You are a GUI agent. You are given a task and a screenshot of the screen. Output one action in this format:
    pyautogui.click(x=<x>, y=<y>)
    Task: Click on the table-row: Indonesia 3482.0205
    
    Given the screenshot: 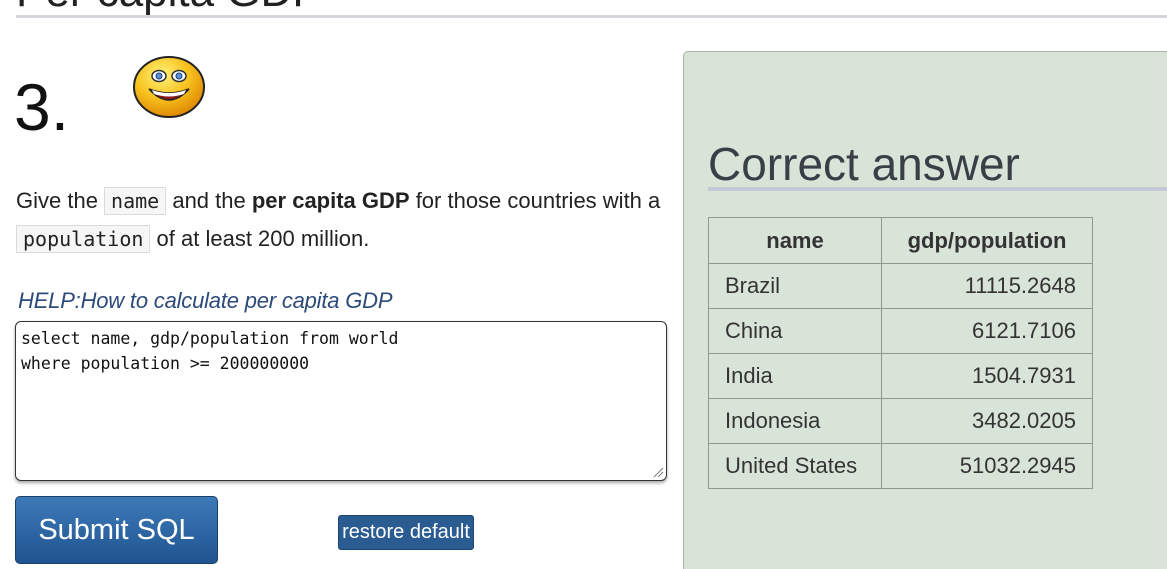 What is the action you would take?
    pyautogui.click(x=900, y=421)
    